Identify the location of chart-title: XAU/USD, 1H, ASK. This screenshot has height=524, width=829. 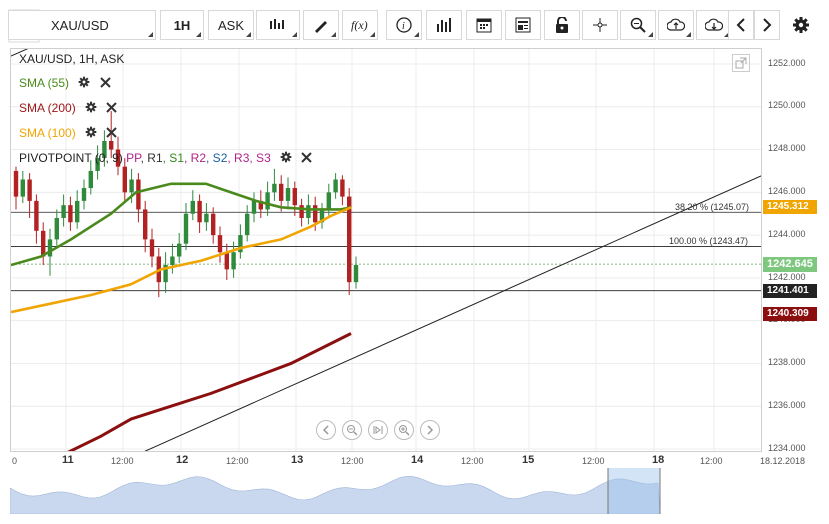
(72, 59).